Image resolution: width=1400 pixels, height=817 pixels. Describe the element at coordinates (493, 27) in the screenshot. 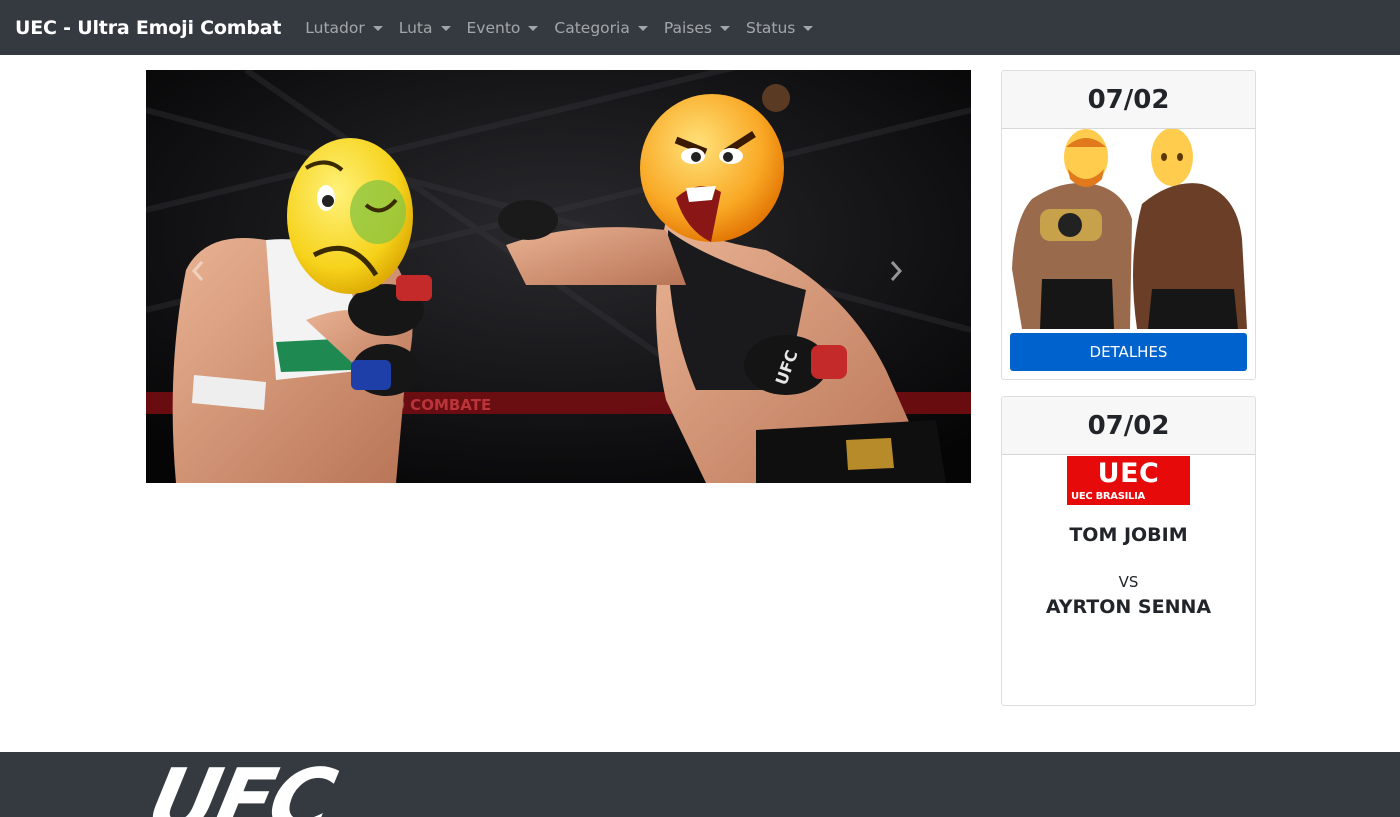

I see `nav-label-evento: Evento` at that location.